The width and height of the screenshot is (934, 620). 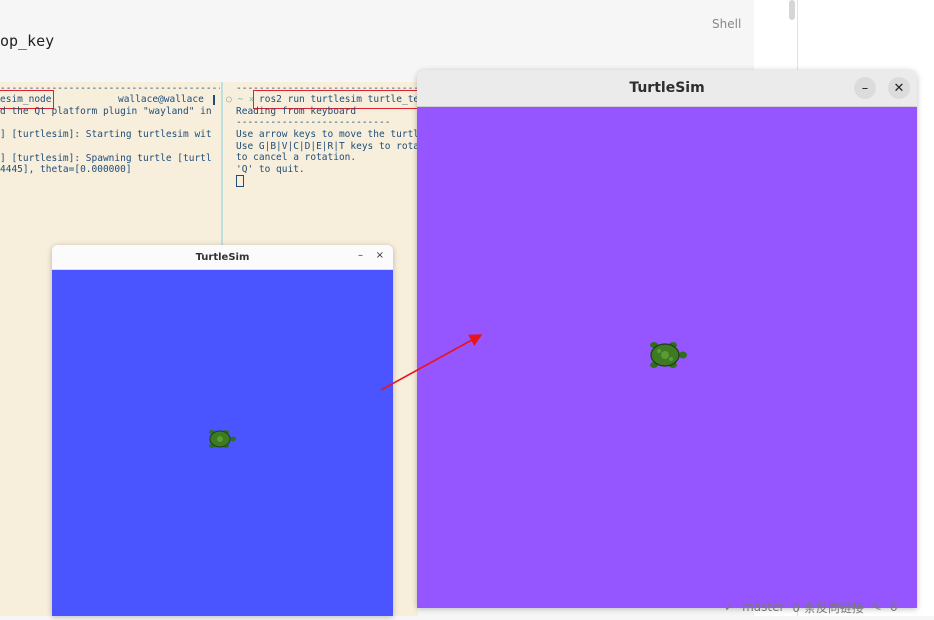 What do you see at coordinates (161, 99) in the screenshot?
I see `terminal-user-host: wallace@wallace` at bounding box center [161, 99].